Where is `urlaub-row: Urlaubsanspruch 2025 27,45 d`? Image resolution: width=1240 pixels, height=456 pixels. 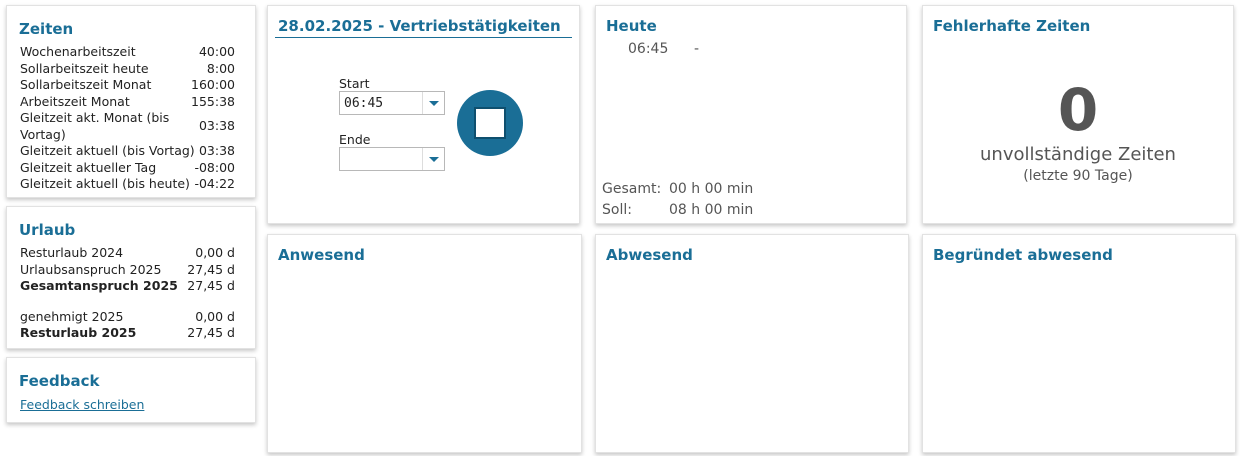
urlaub-row: Urlaubsanspruch 2025 27,45 d is located at coordinates (127, 270).